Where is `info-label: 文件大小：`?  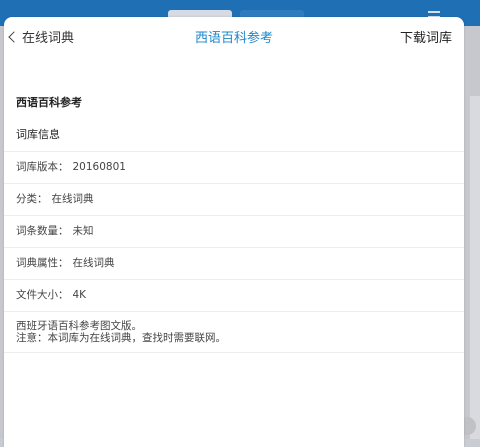 info-label: 文件大小： is located at coordinates (42, 295).